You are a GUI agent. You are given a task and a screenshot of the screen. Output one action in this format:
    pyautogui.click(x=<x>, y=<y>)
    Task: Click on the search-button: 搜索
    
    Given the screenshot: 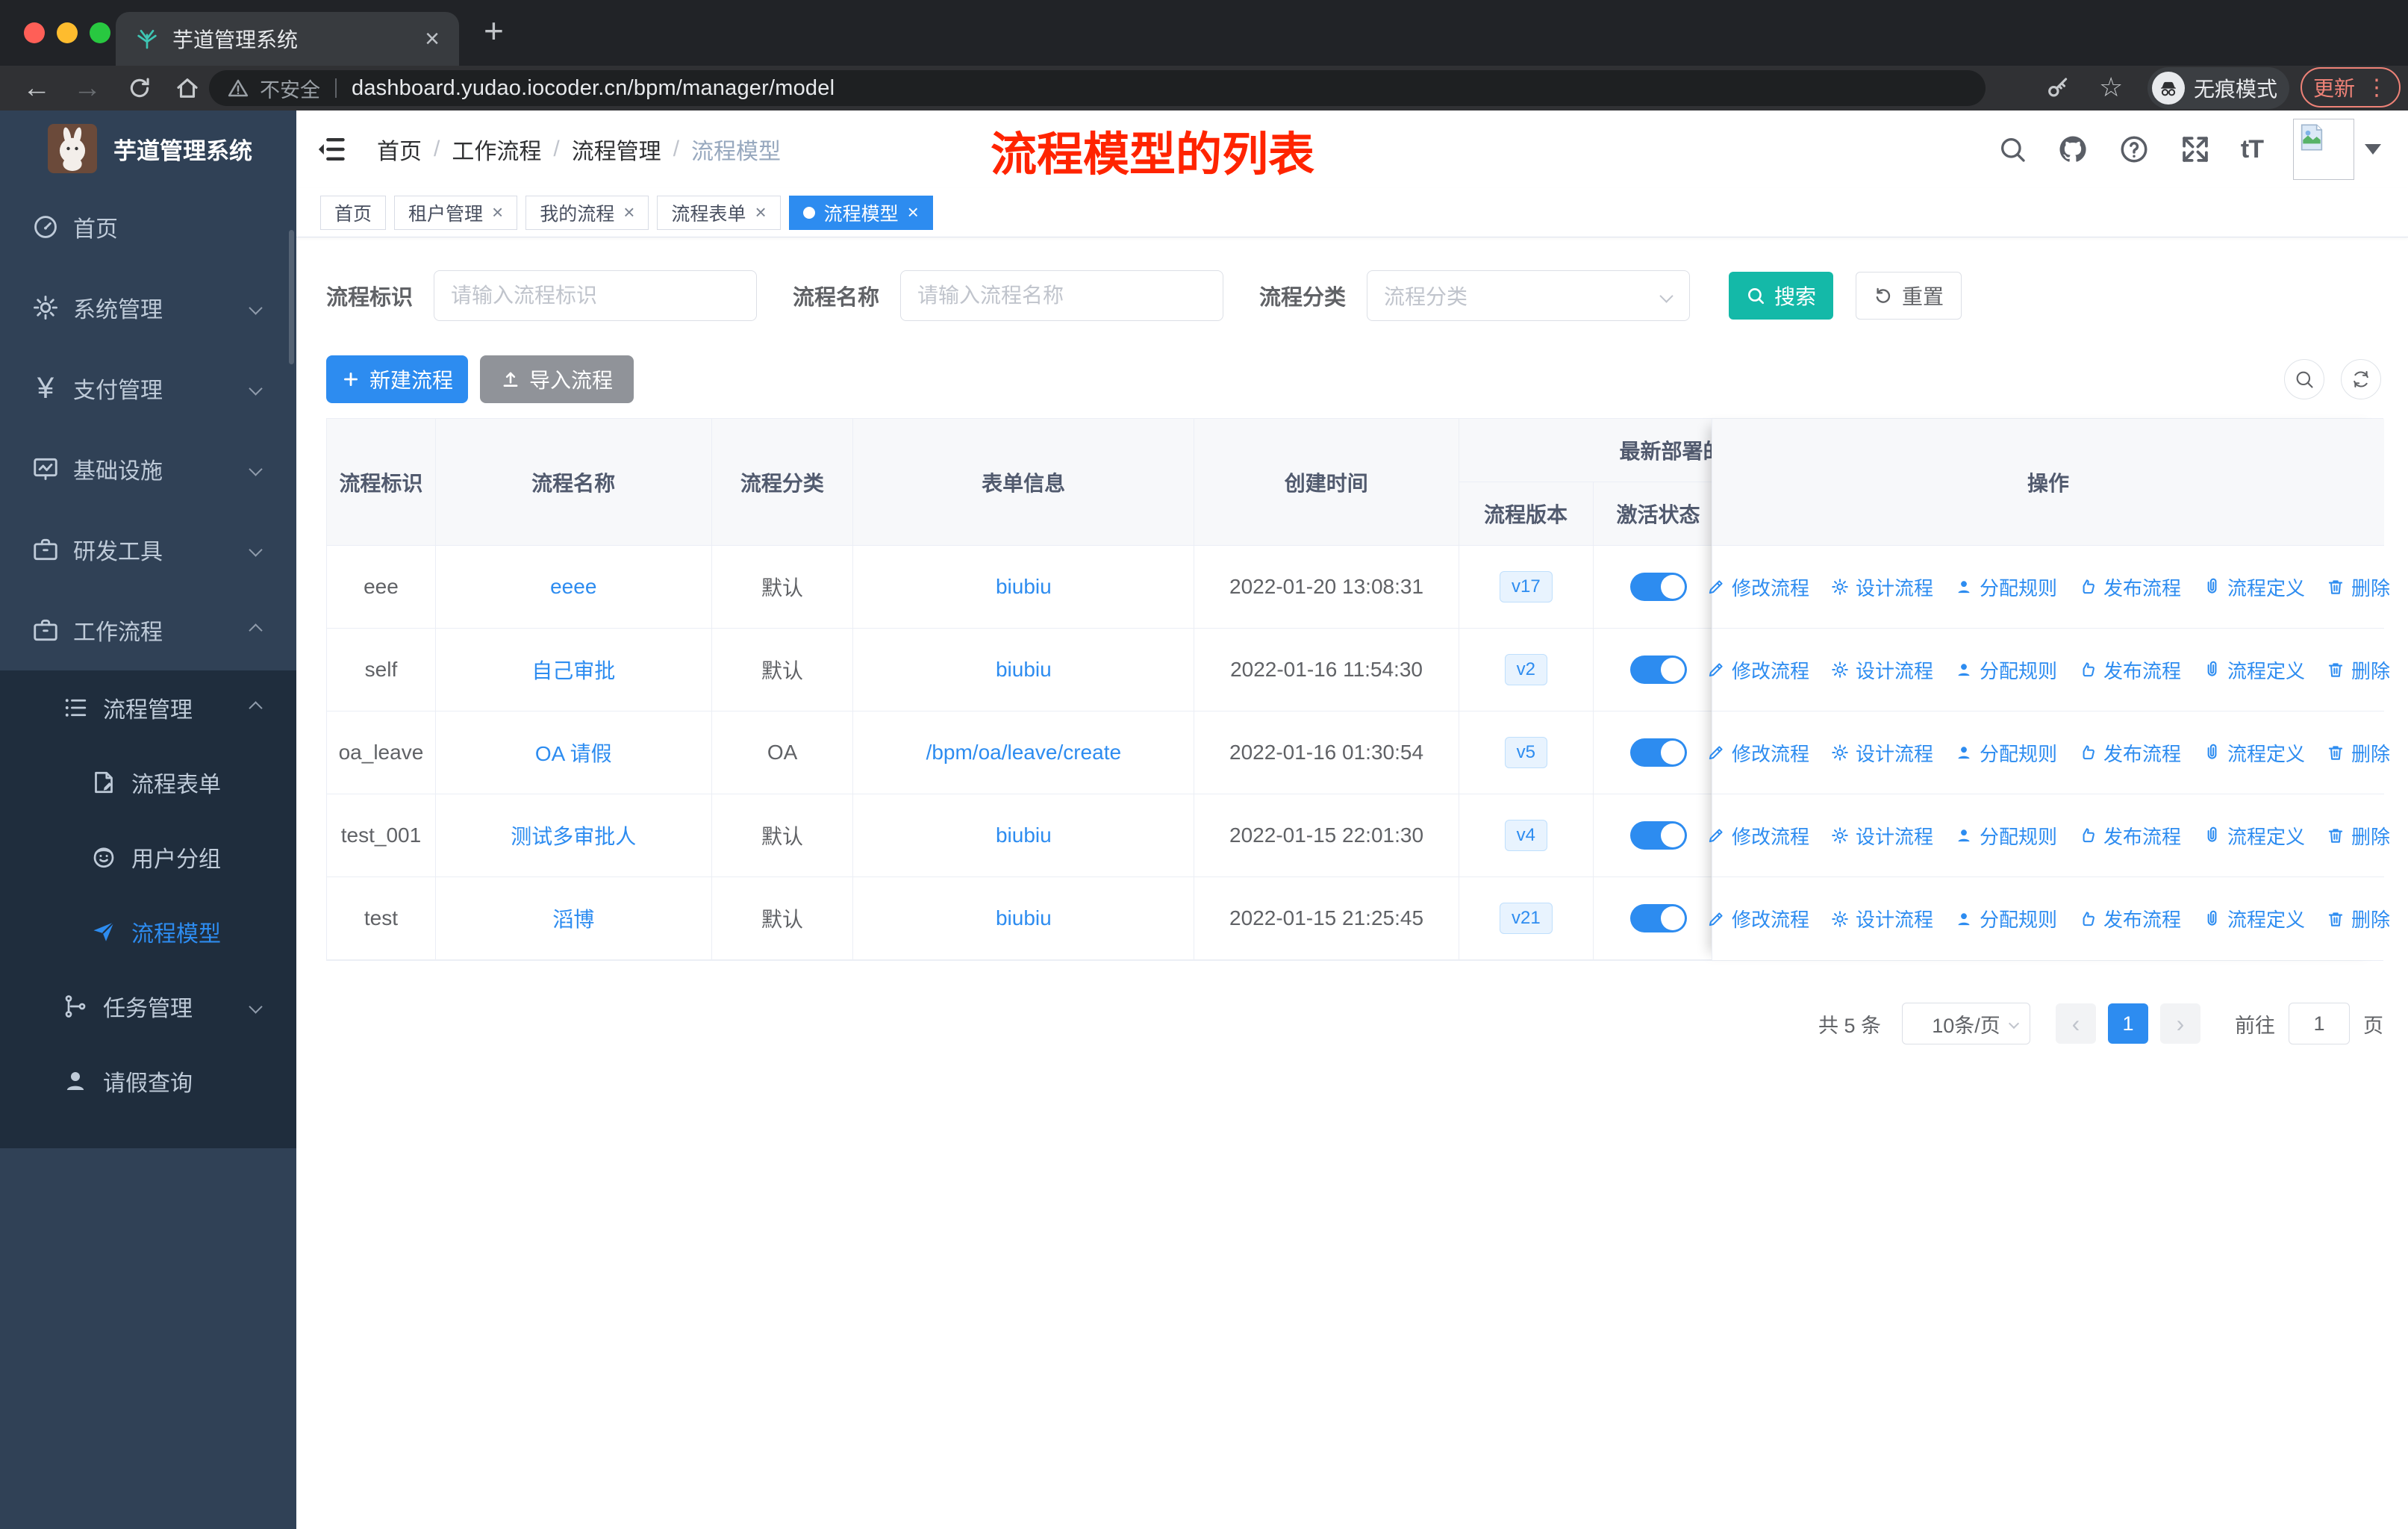 What is the action you would take?
    pyautogui.click(x=1781, y=296)
    